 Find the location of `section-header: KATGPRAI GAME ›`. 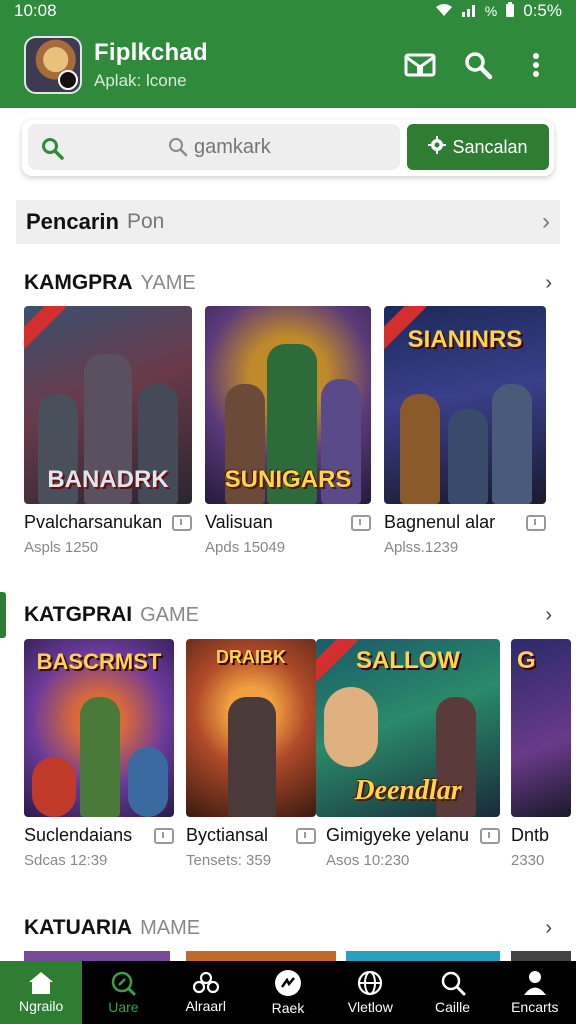

section-header: KATGPRAI GAME › is located at coordinates (288, 615).